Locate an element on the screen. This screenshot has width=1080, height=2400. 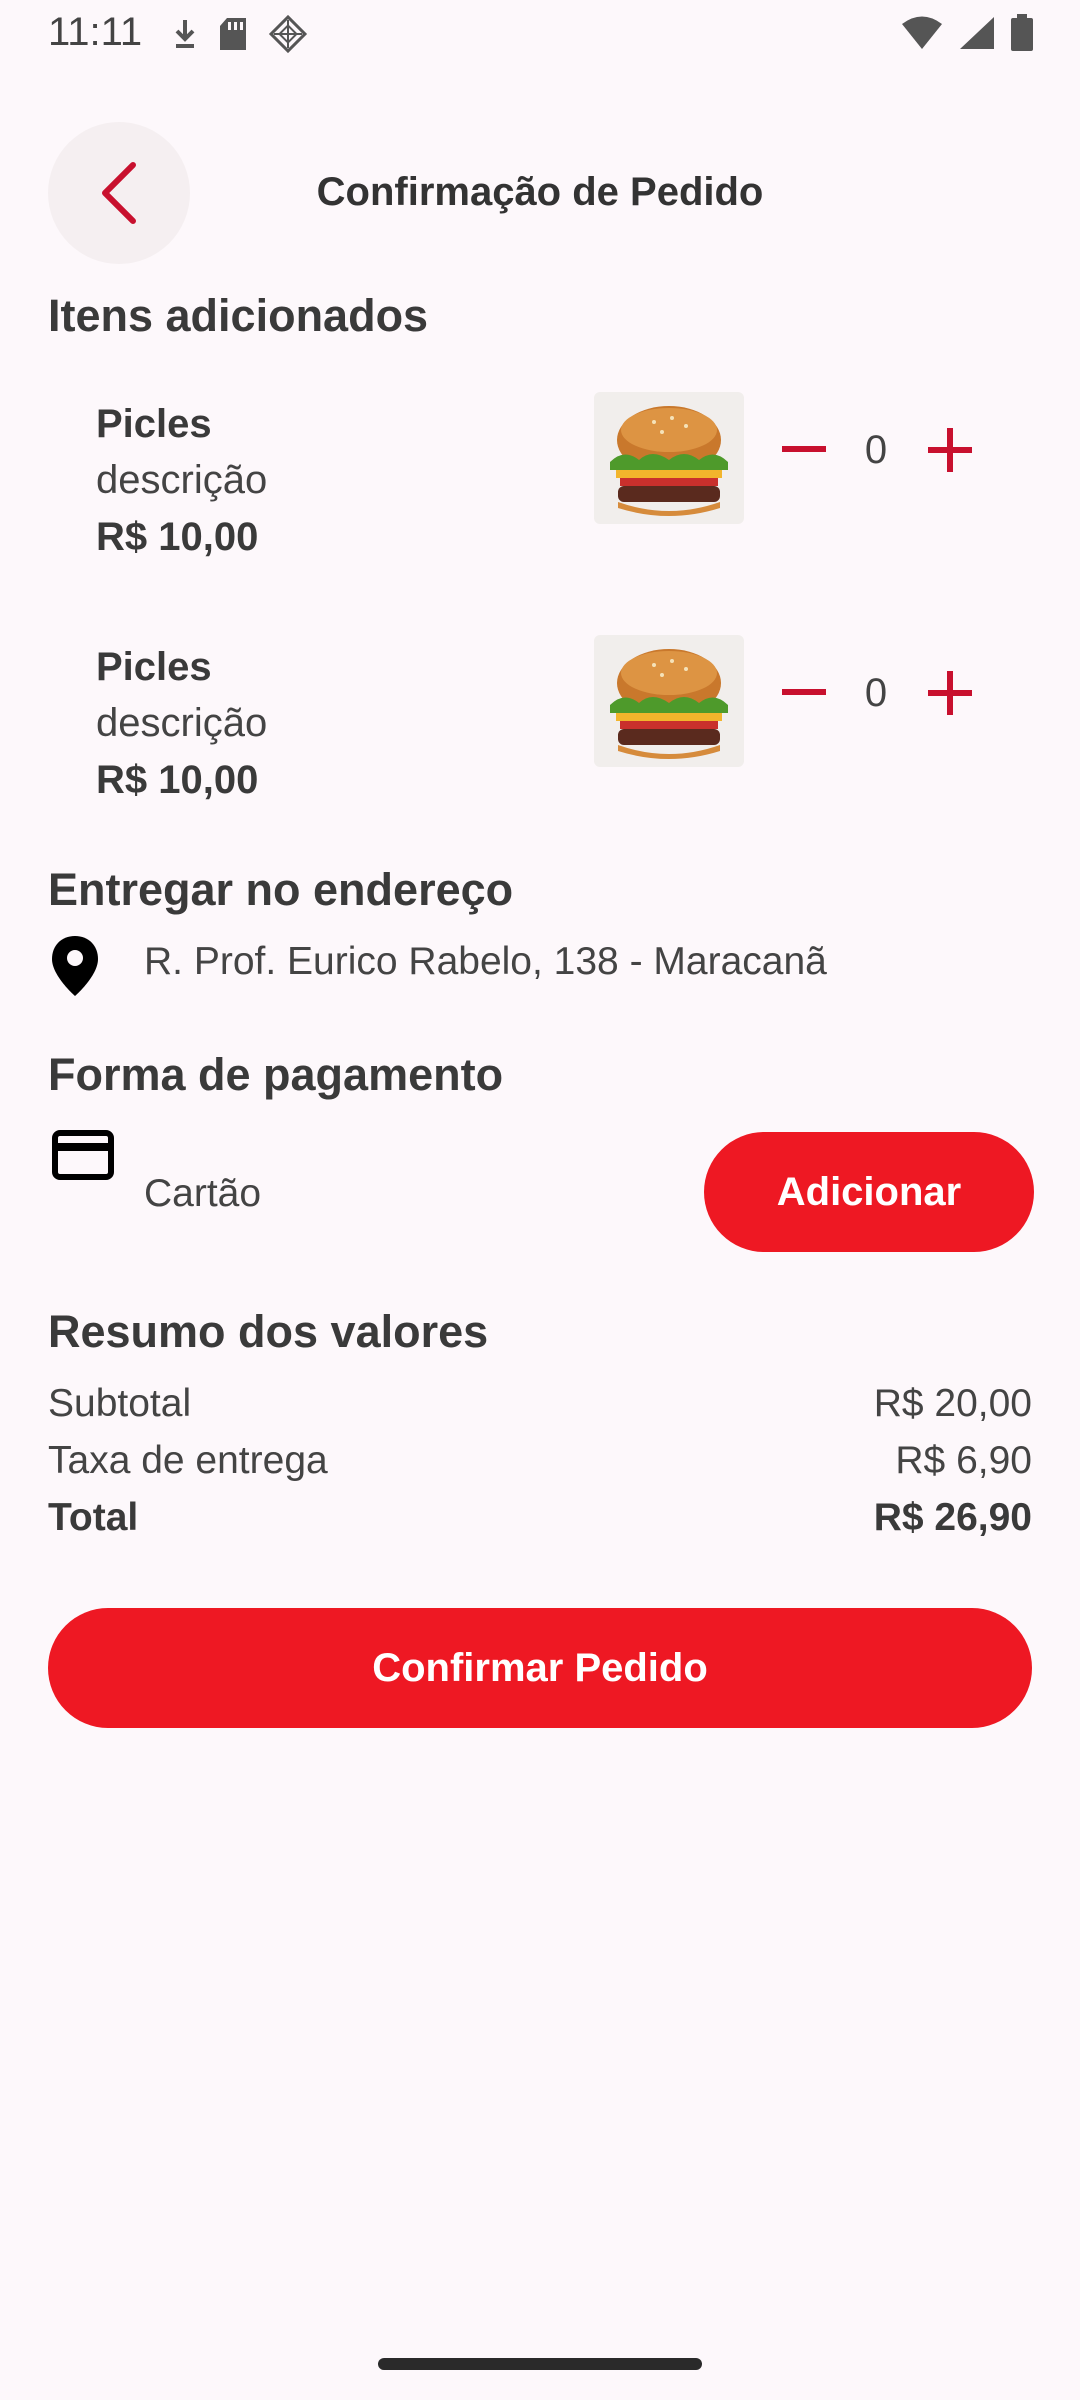
status-bar: 11:11 is located at coordinates (540, 35).